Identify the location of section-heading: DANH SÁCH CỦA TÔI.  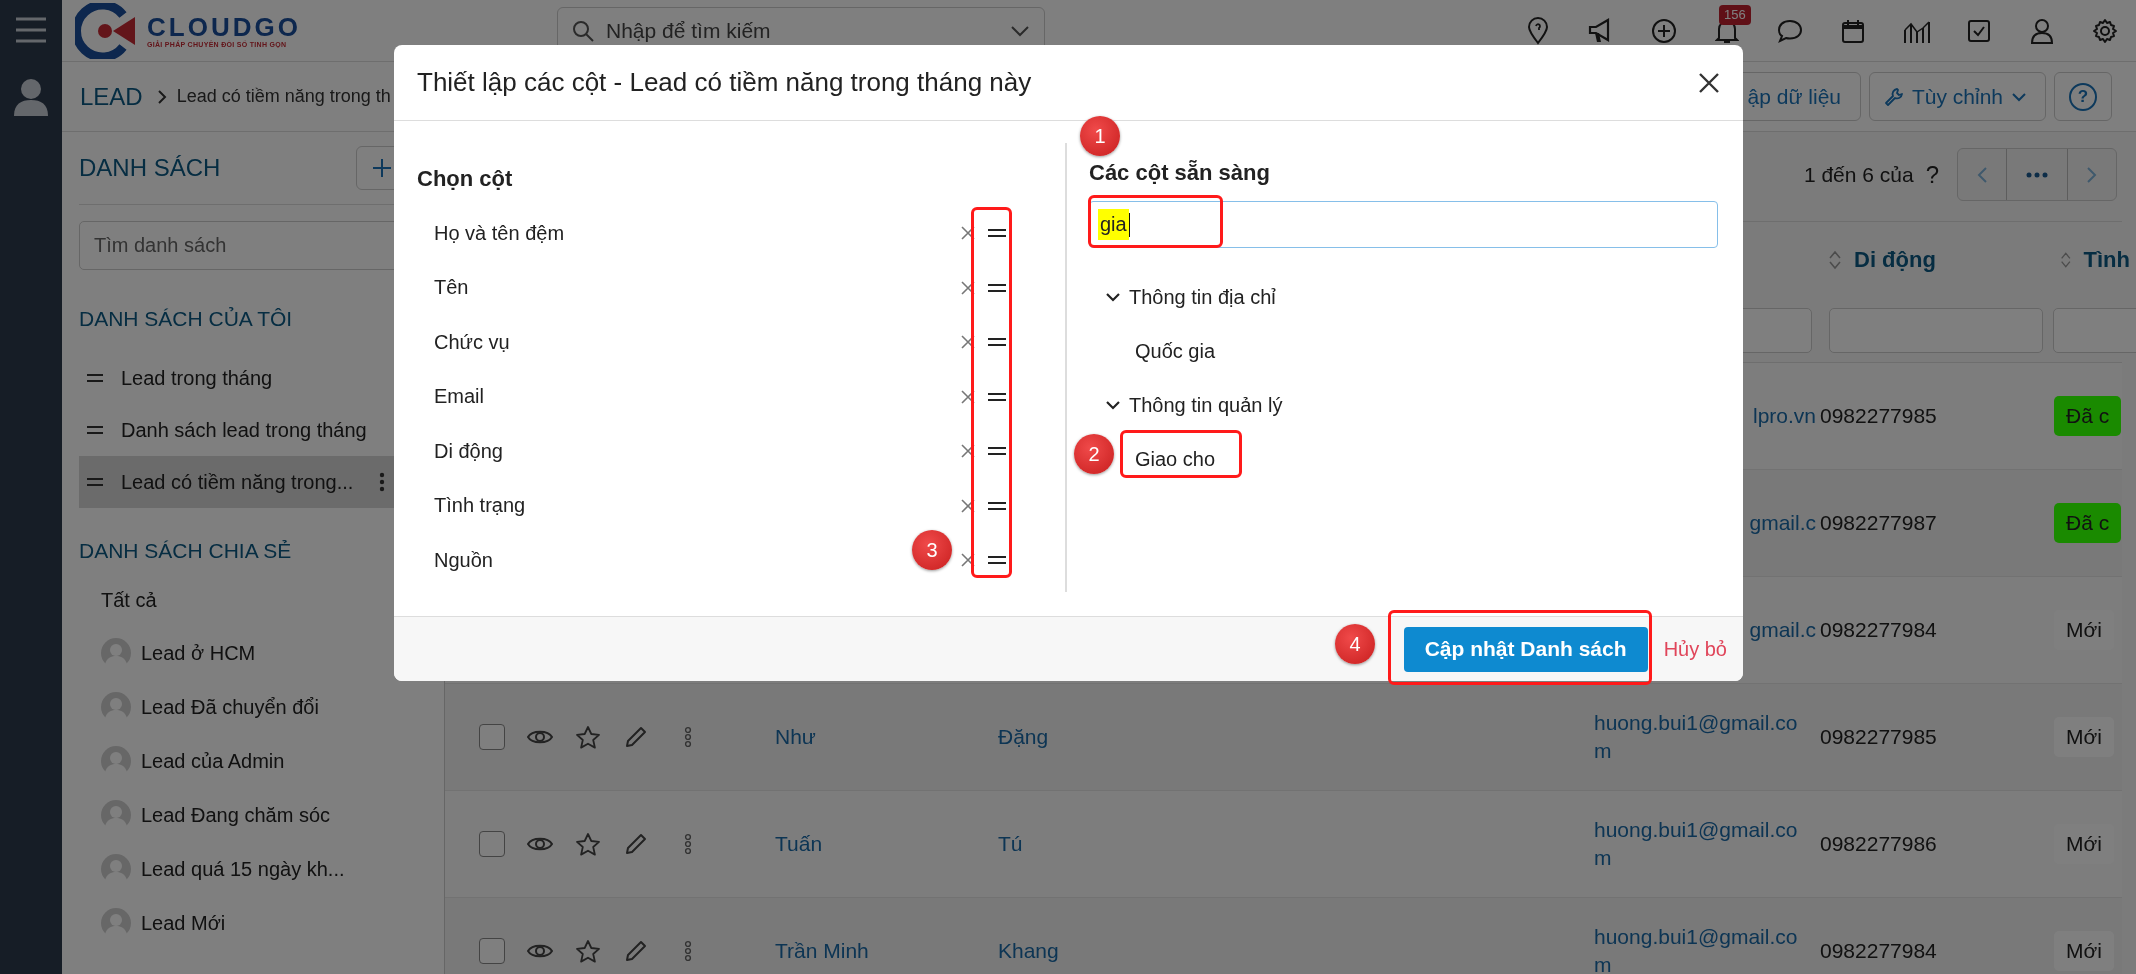
(186, 319).